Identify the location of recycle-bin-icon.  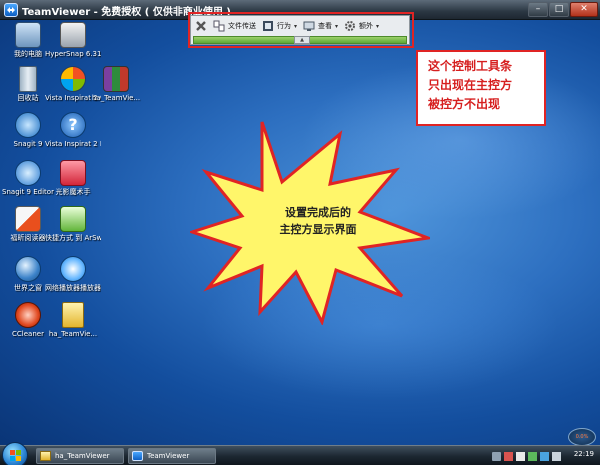
(28, 79).